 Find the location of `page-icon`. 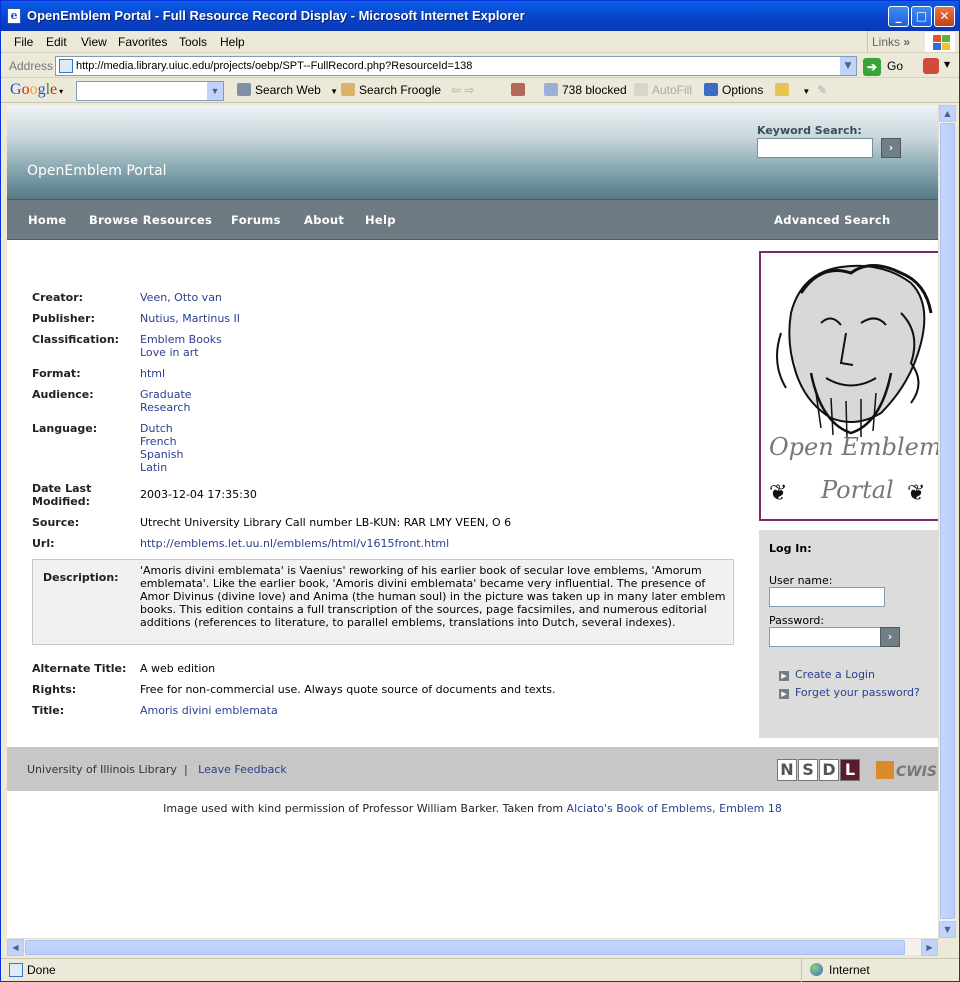

page-icon is located at coordinates (16, 970).